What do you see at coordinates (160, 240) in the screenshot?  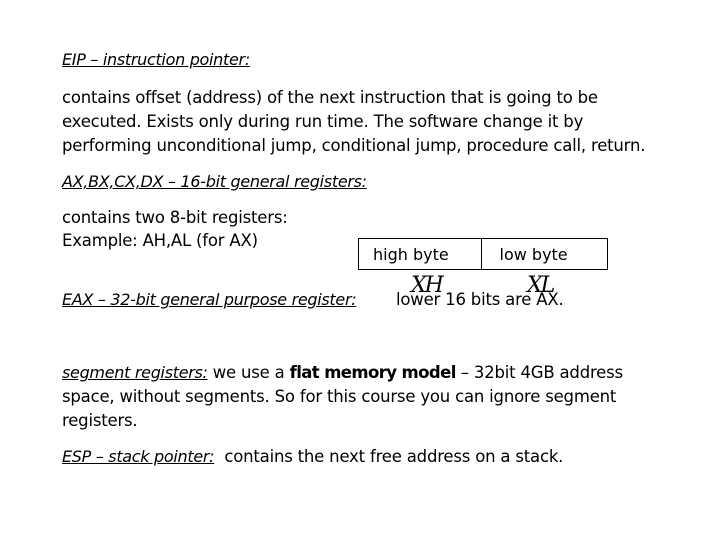 I see `general-registers-line-2: Example: AH,AL (for AX)` at bounding box center [160, 240].